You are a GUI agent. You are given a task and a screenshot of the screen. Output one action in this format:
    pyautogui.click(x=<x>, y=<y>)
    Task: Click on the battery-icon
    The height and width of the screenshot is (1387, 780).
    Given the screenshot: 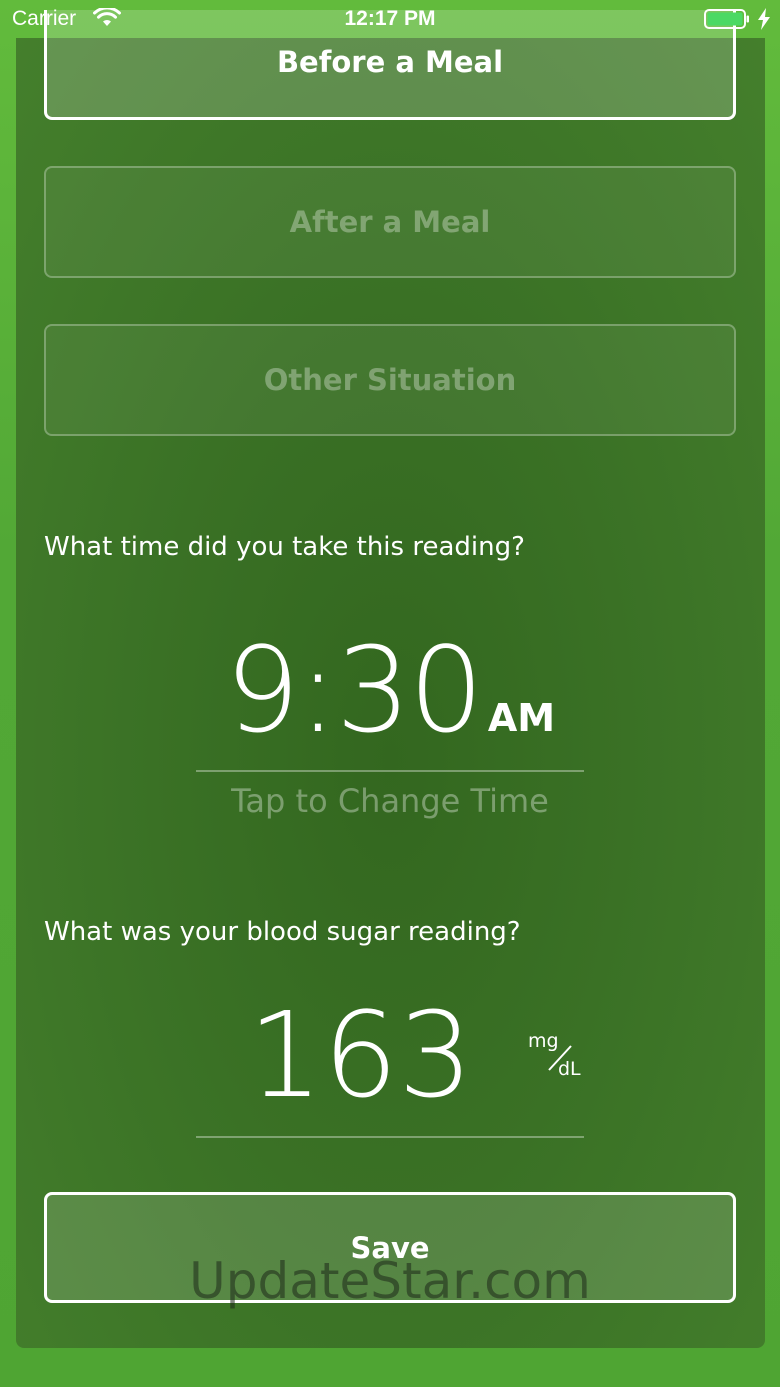 What is the action you would take?
    pyautogui.click(x=726, y=19)
    